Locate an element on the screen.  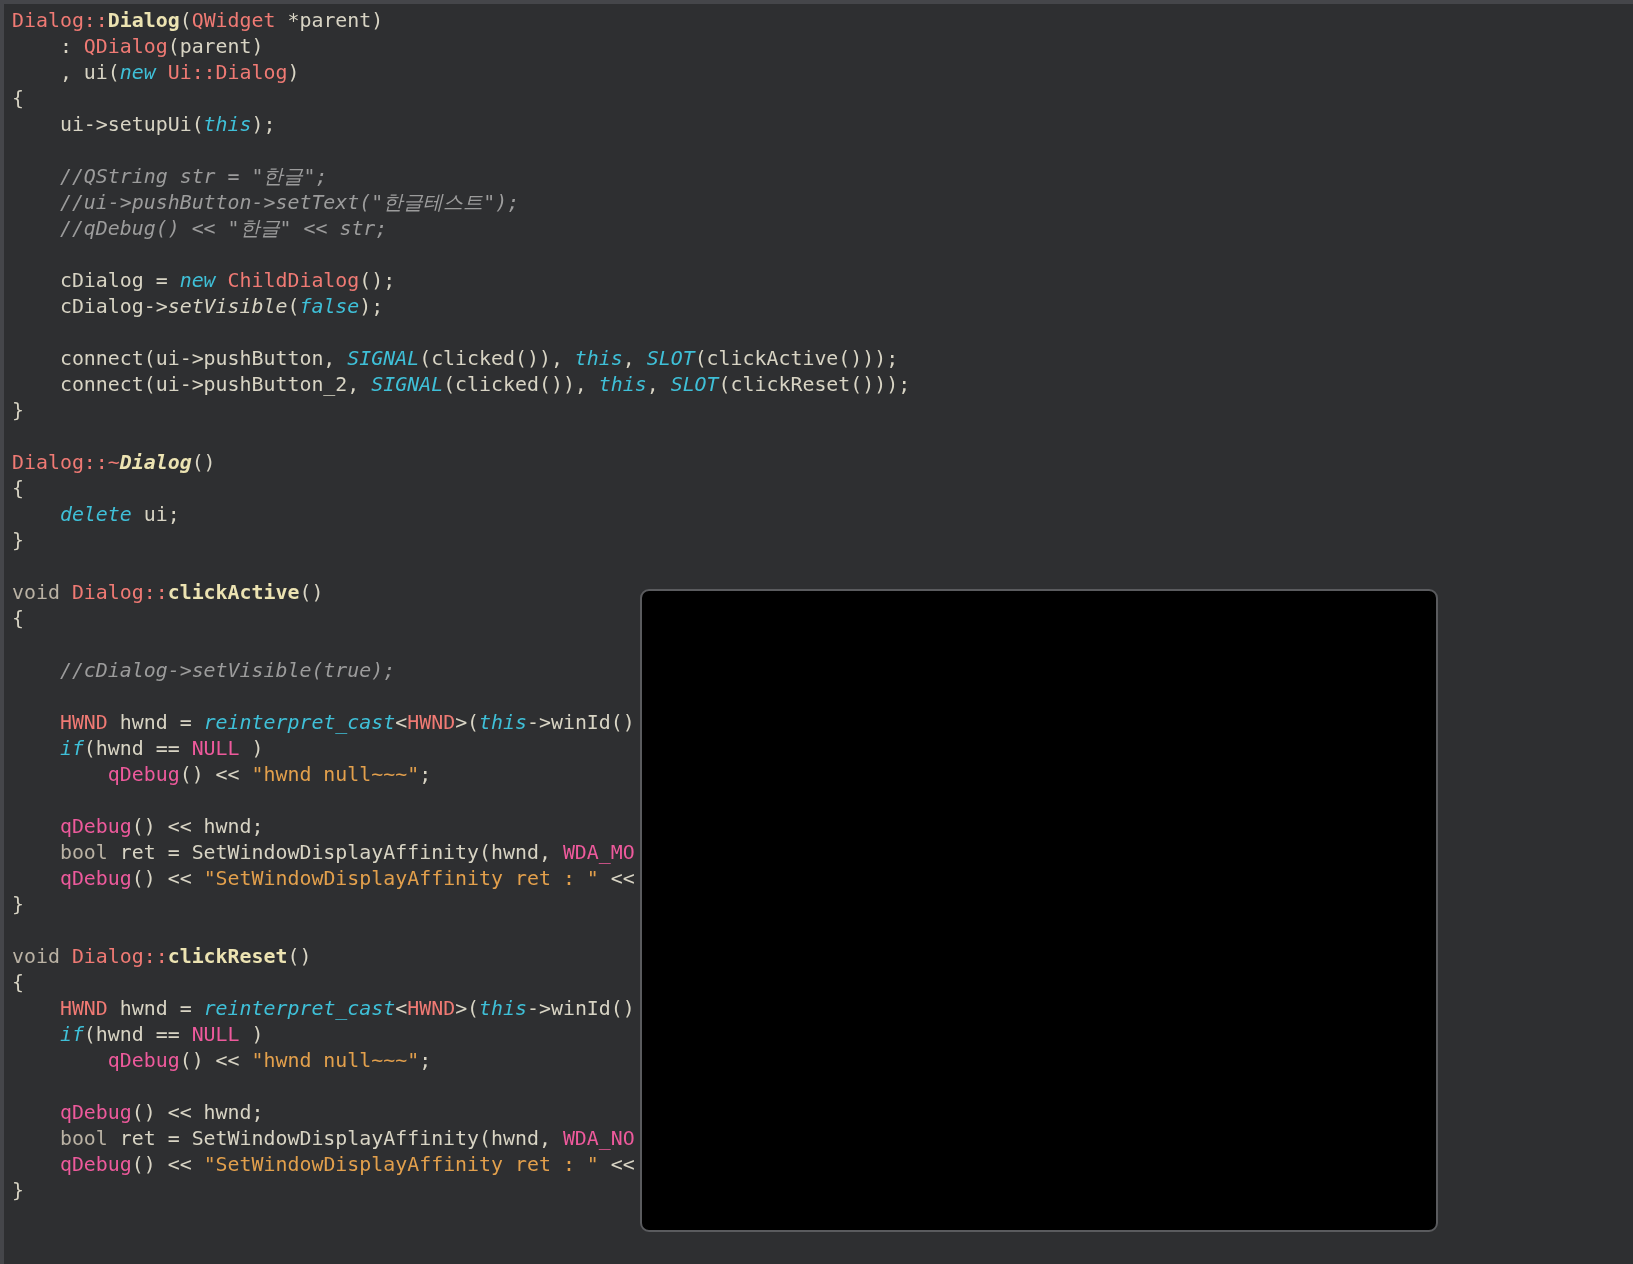
code-line: connect(ui->pushButton_2, SIGNAL(clicked()), this, SLOT(clickReset())); is located at coordinates (484, 385).